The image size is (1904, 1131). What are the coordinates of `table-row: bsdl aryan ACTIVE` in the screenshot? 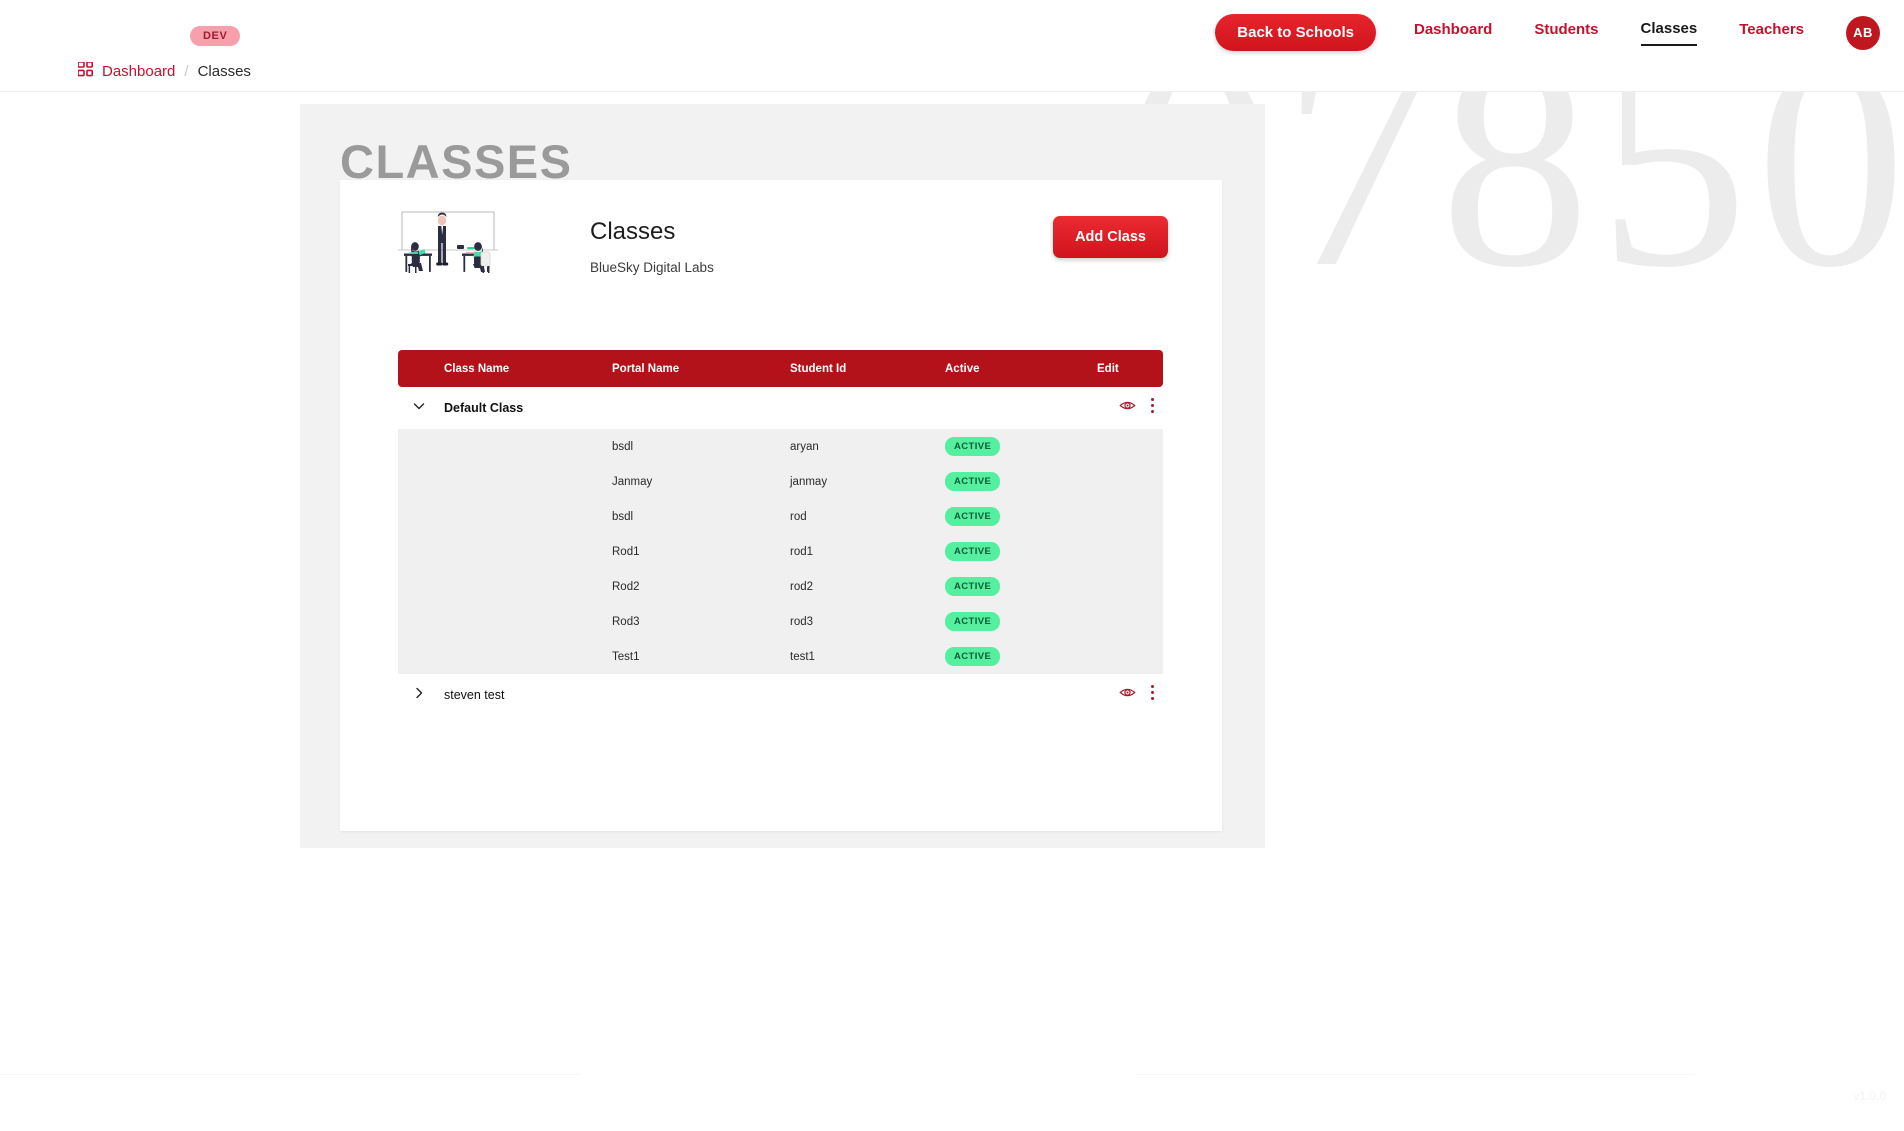 It's located at (780, 446).